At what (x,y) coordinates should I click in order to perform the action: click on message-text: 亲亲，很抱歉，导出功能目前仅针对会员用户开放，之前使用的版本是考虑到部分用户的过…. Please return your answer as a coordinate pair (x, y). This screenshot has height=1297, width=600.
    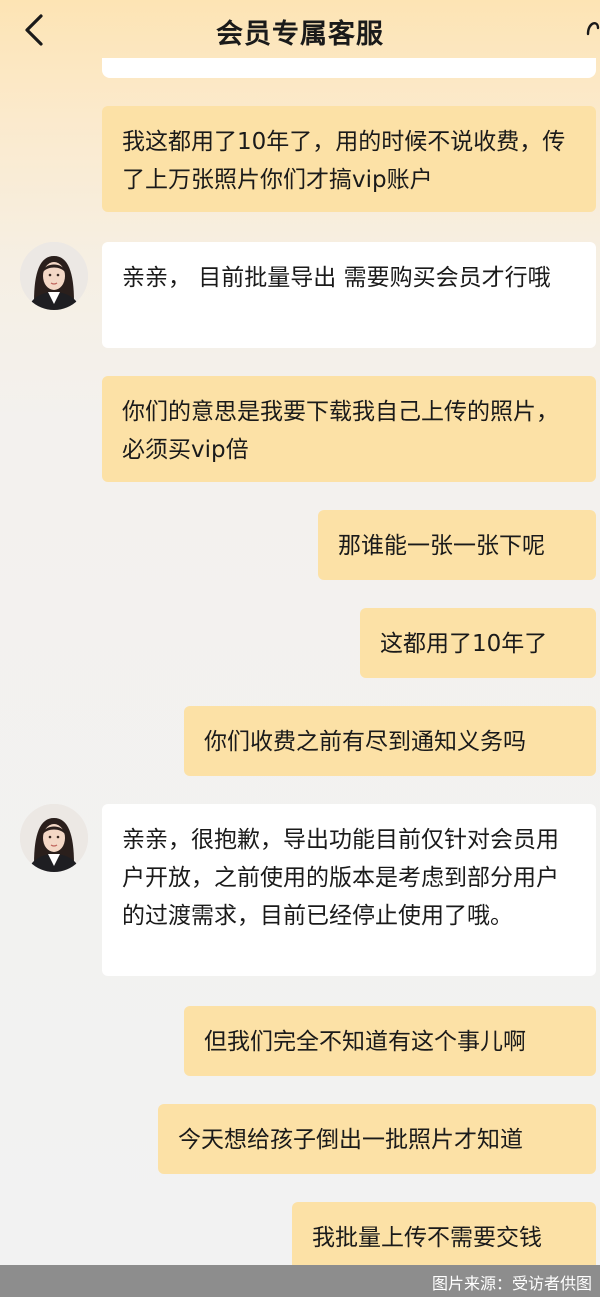
    Looking at the image, I should click on (340, 878).